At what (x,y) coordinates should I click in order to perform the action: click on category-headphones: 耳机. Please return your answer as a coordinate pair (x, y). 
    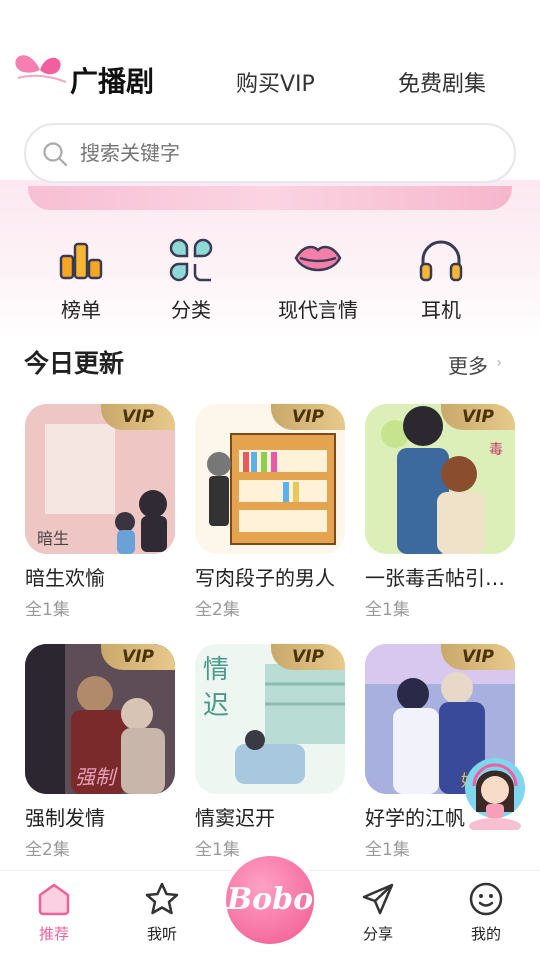
    Looking at the image, I should click on (441, 279).